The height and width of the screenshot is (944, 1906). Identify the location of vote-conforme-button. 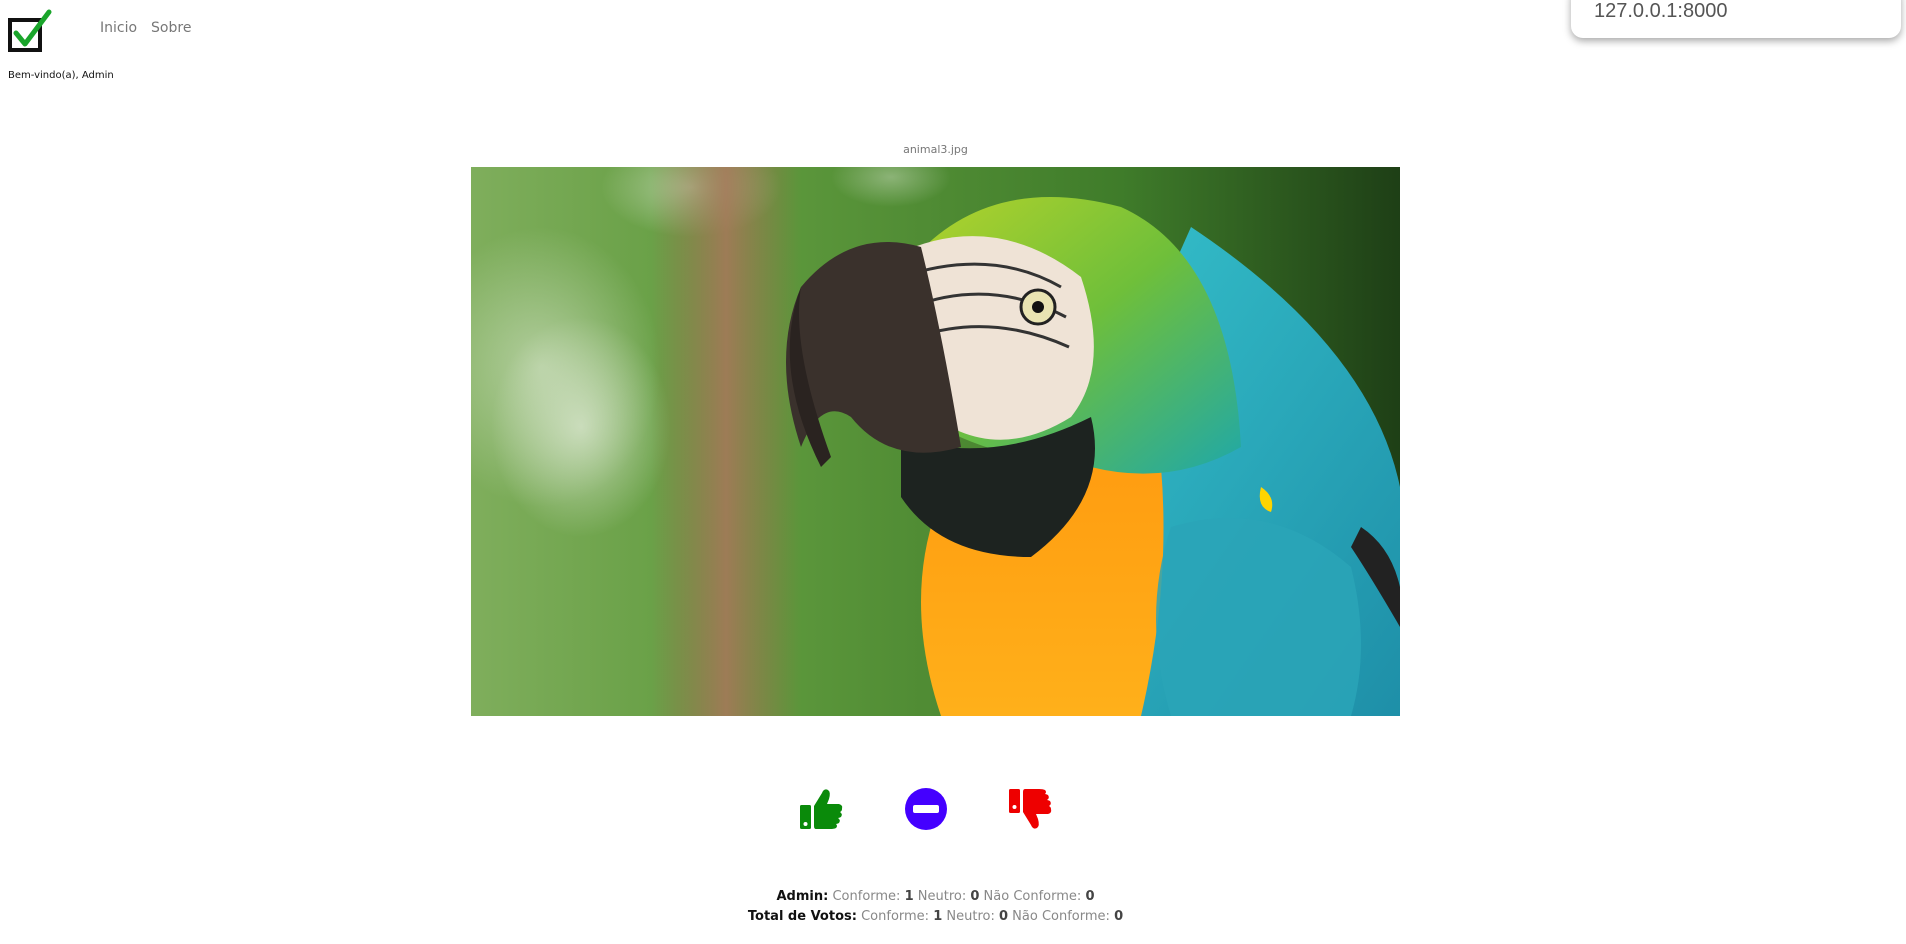
(821, 809).